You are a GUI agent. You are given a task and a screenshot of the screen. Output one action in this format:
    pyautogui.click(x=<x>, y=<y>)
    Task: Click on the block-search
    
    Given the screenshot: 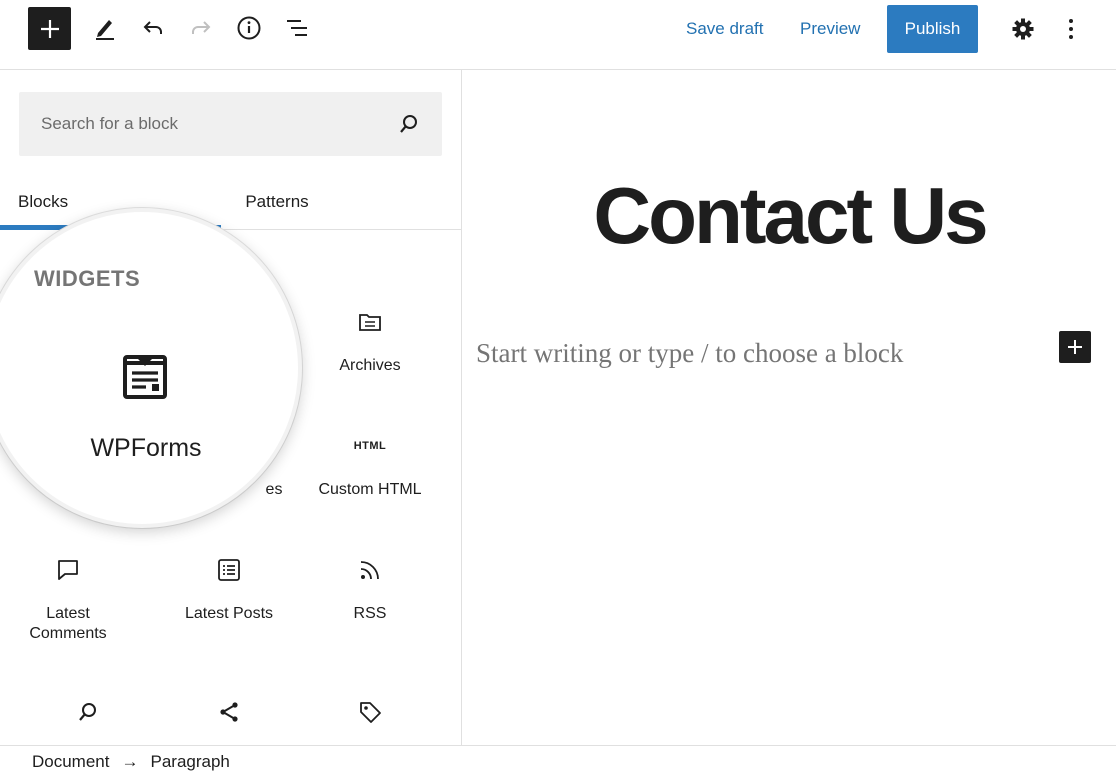 What is the action you would take?
    pyautogui.click(x=230, y=124)
    